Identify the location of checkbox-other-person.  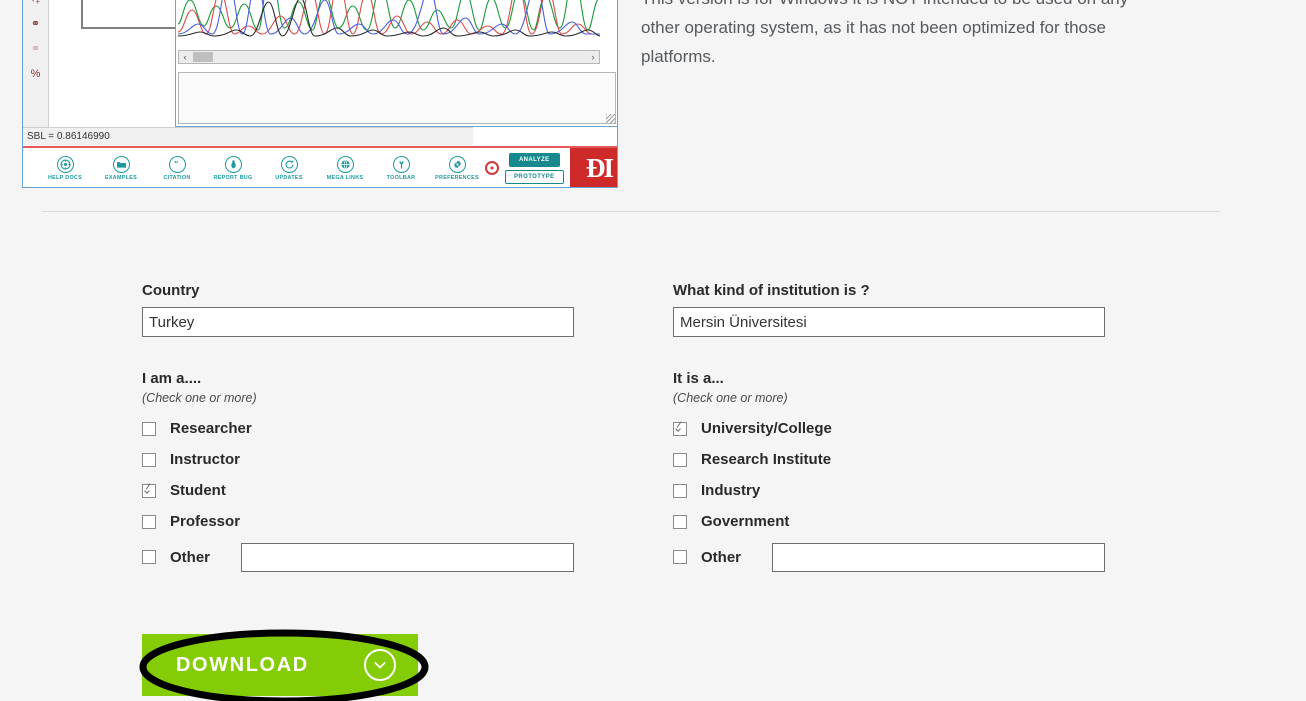
(149, 557).